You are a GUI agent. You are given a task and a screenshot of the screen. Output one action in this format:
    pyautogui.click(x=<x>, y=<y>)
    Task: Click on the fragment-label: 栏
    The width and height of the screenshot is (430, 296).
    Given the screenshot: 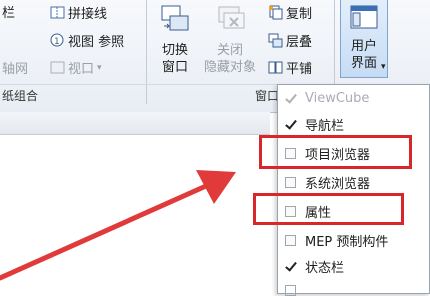 What is the action you would take?
    pyautogui.click(x=9, y=13)
    